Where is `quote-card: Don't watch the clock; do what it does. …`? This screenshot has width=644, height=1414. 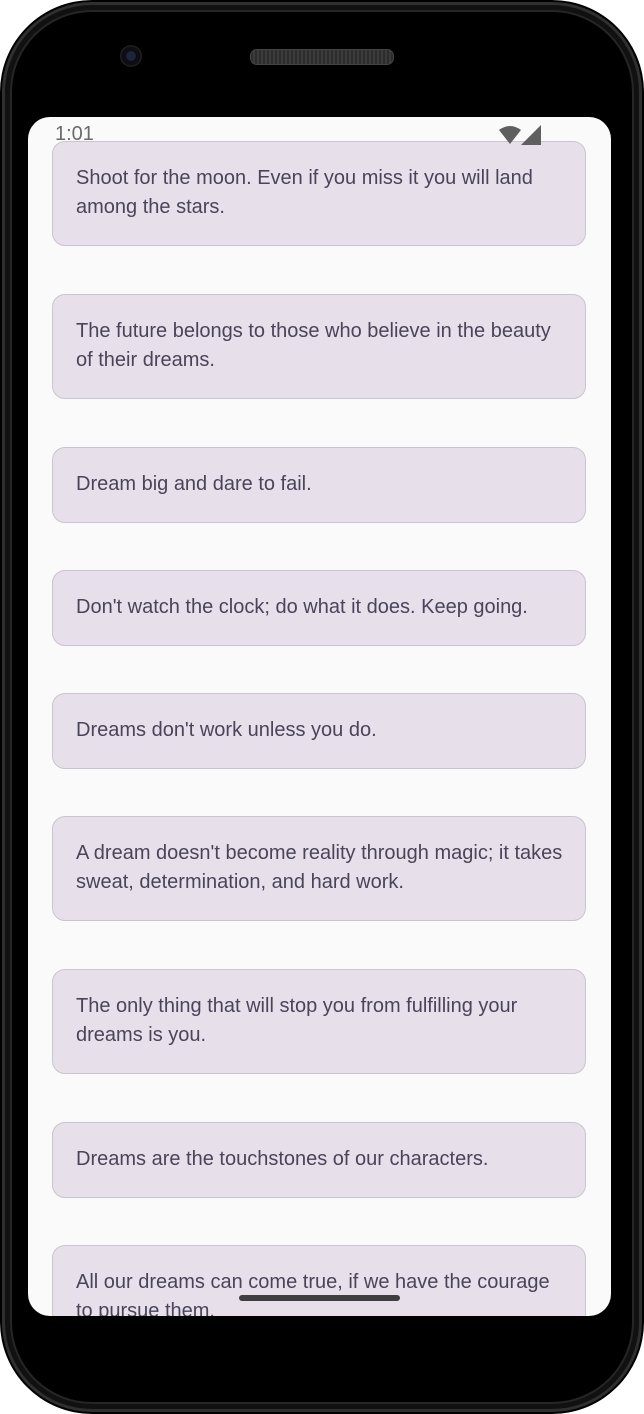 quote-card: Don't watch the clock; do what it does. … is located at coordinates (319, 608).